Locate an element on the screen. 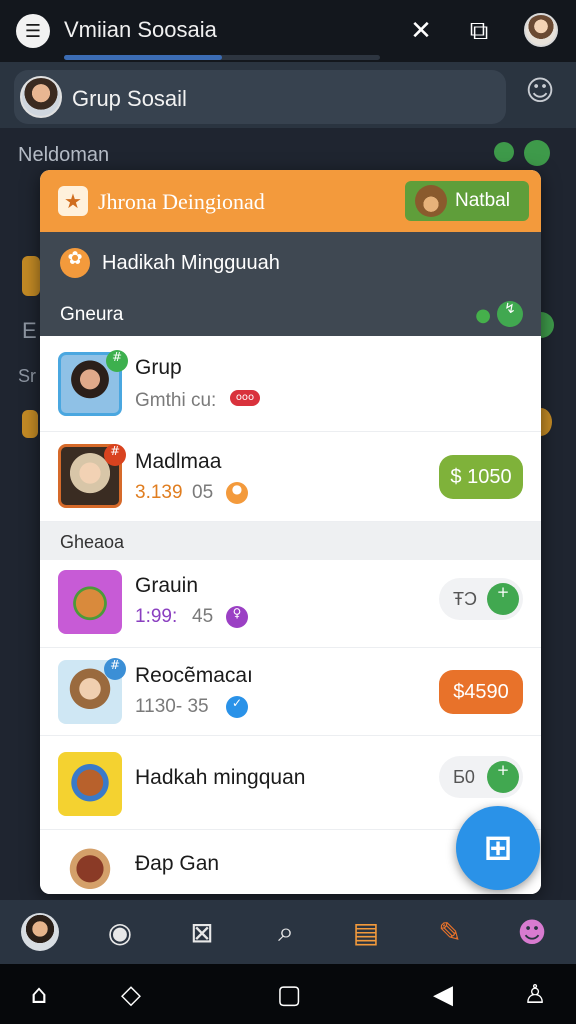  section-label: Gneura is located at coordinates (92, 314).